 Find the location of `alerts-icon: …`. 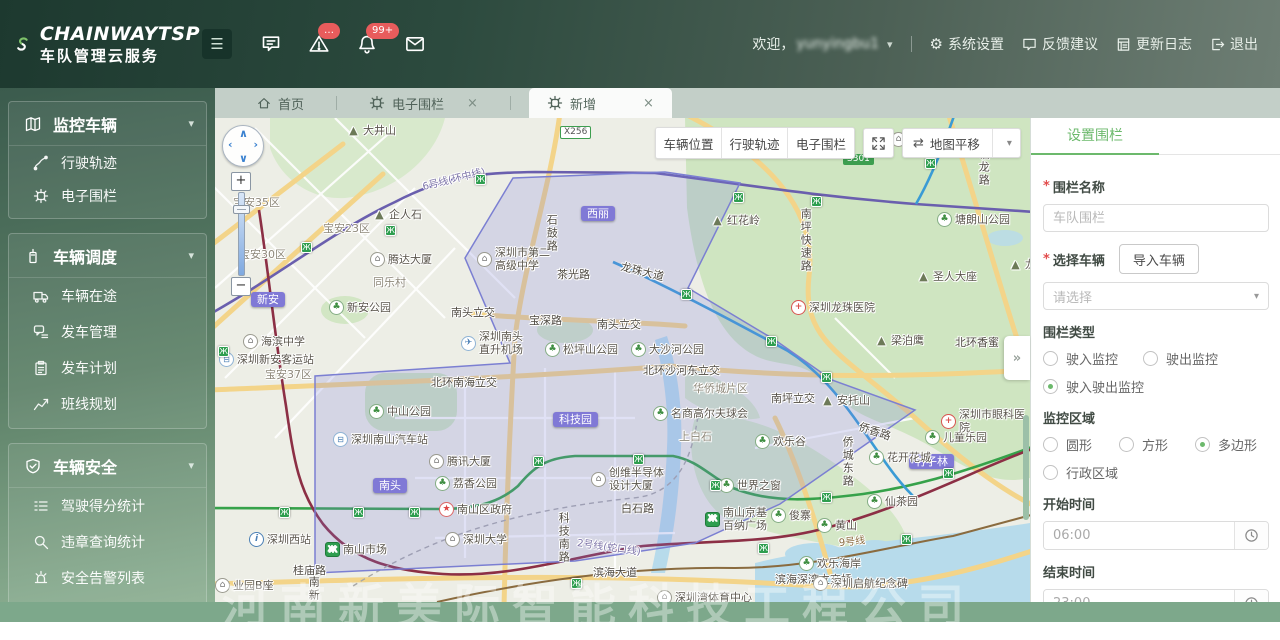

alerts-icon: … is located at coordinates (324, 39).